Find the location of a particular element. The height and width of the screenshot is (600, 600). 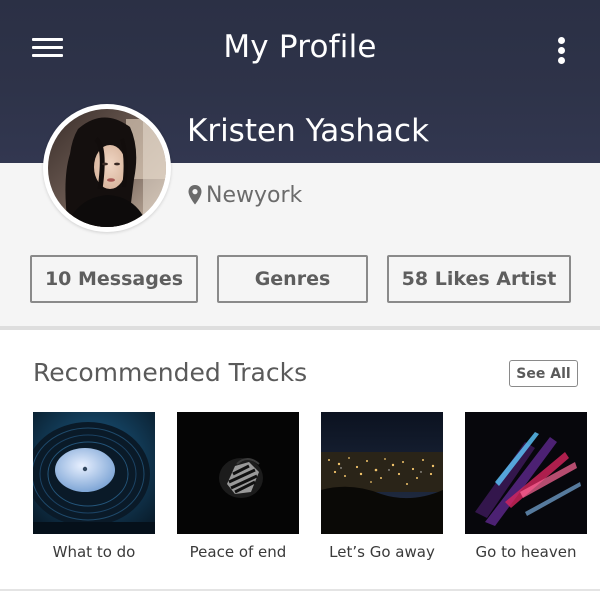

messages-button: 10 Messages is located at coordinates (114, 279).